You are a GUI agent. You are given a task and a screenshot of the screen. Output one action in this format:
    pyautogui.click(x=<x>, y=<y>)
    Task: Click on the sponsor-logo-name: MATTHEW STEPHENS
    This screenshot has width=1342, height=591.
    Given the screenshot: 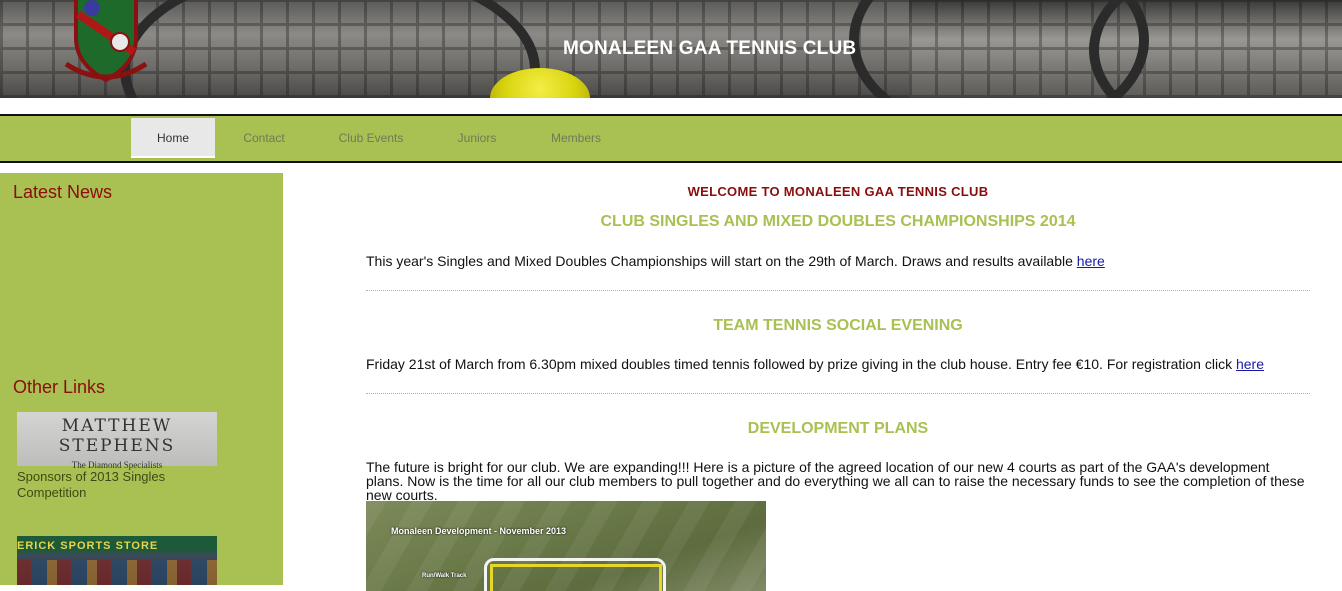 What is the action you would take?
    pyautogui.click(x=117, y=436)
    